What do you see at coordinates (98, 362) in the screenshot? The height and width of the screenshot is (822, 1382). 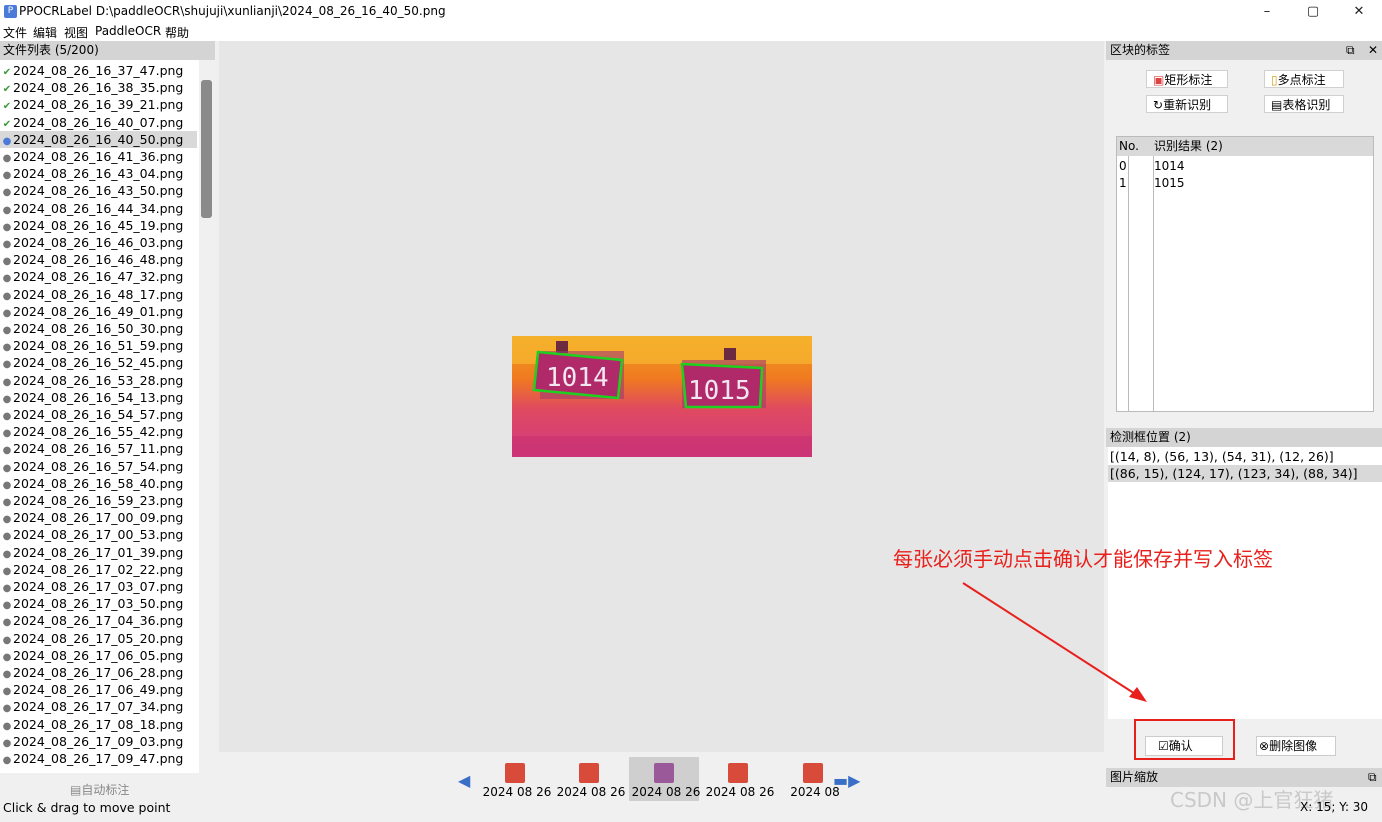 I see `list-item: ● 2024_08_26_16_52_45.png` at bounding box center [98, 362].